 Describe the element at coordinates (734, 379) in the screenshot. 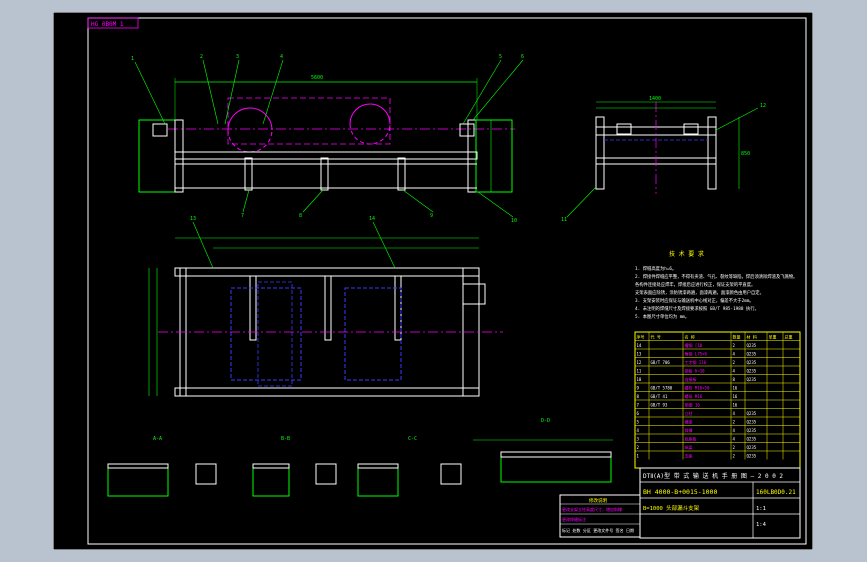

I see `parts-table-cell: 8` at that location.